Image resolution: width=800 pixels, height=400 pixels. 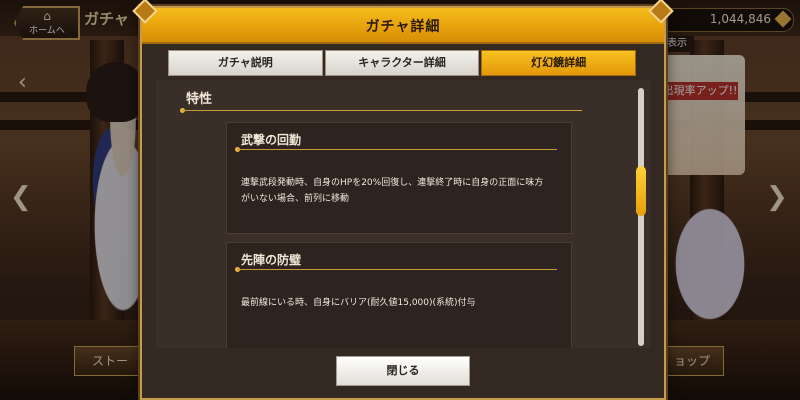 What do you see at coordinates (245, 63) in the screenshot?
I see `tab-gacha-description: ガチャ説明` at bounding box center [245, 63].